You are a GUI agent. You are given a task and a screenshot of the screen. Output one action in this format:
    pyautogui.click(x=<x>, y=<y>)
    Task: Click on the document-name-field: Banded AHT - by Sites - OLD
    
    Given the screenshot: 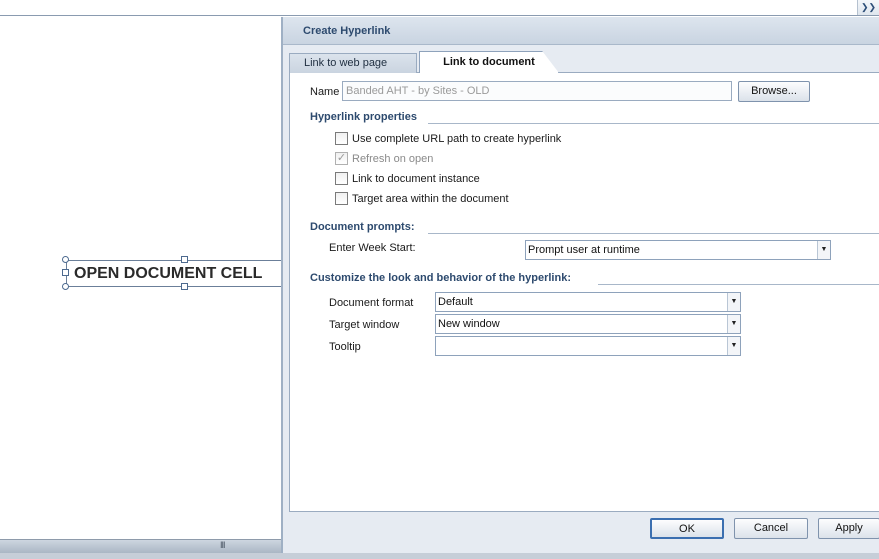 What is the action you would take?
    pyautogui.click(x=537, y=91)
    